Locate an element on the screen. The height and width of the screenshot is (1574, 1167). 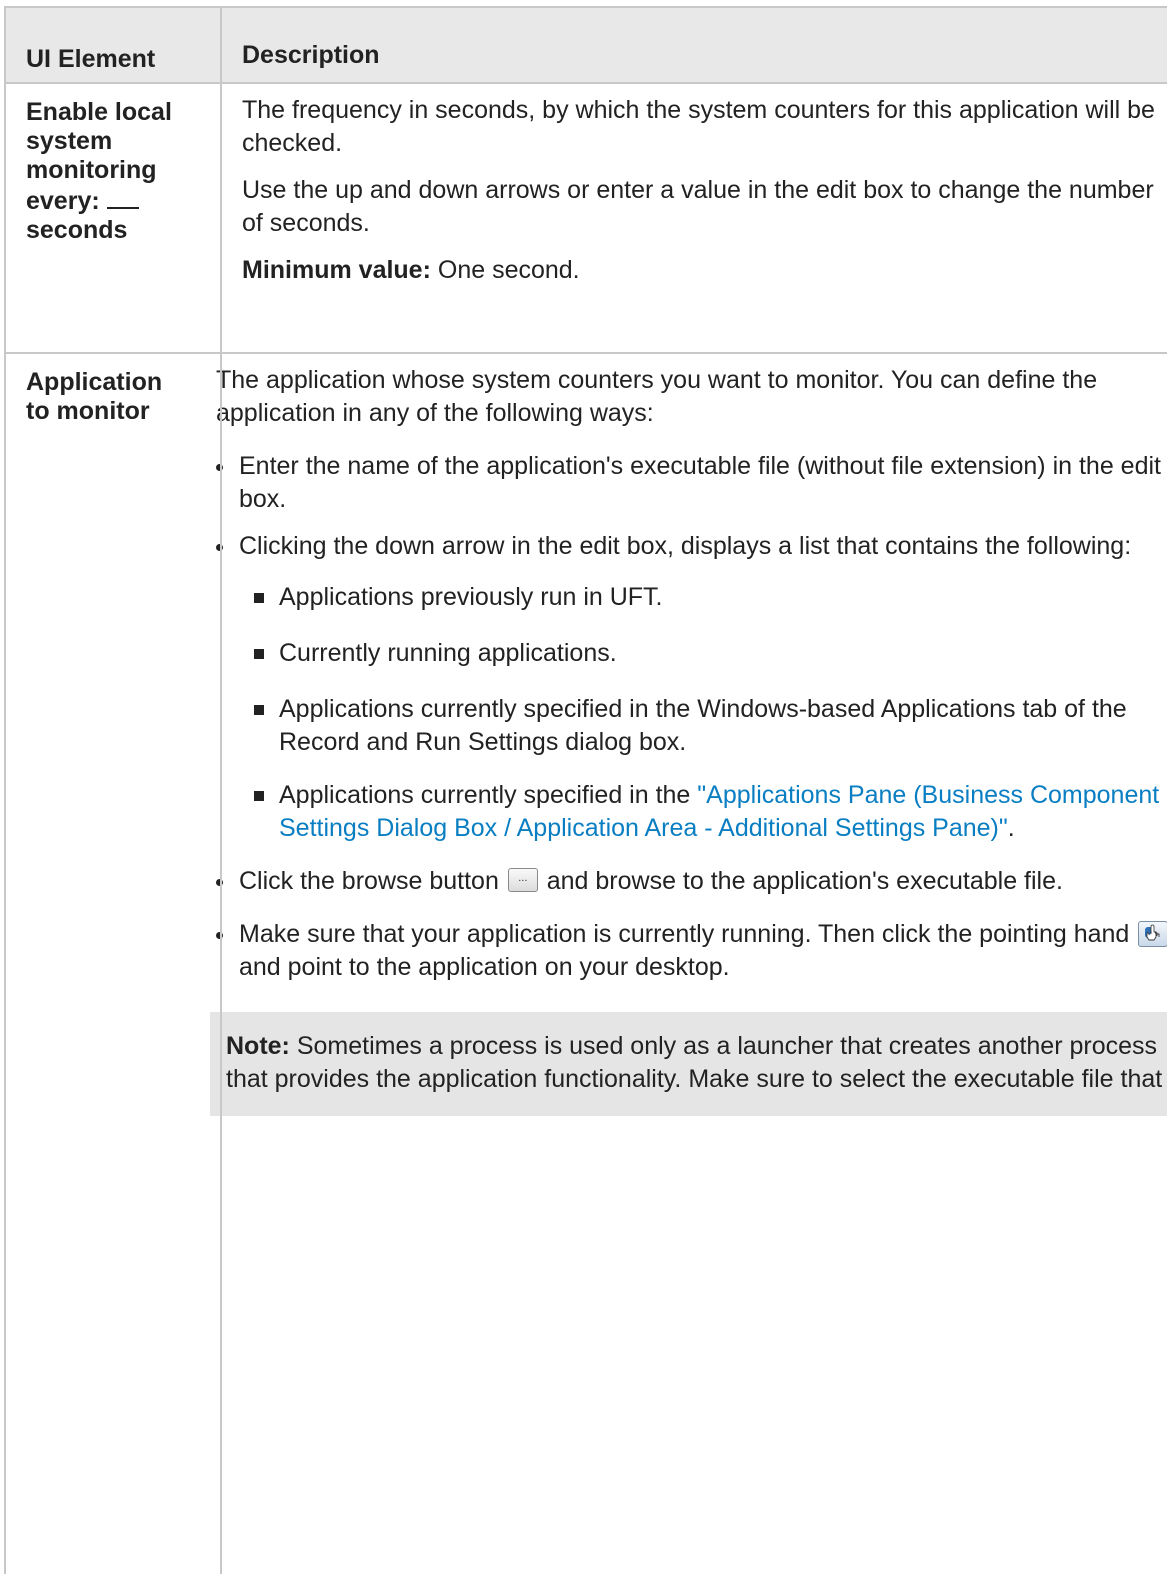
pointing-hand-glyph is located at coordinates (1152, 932).